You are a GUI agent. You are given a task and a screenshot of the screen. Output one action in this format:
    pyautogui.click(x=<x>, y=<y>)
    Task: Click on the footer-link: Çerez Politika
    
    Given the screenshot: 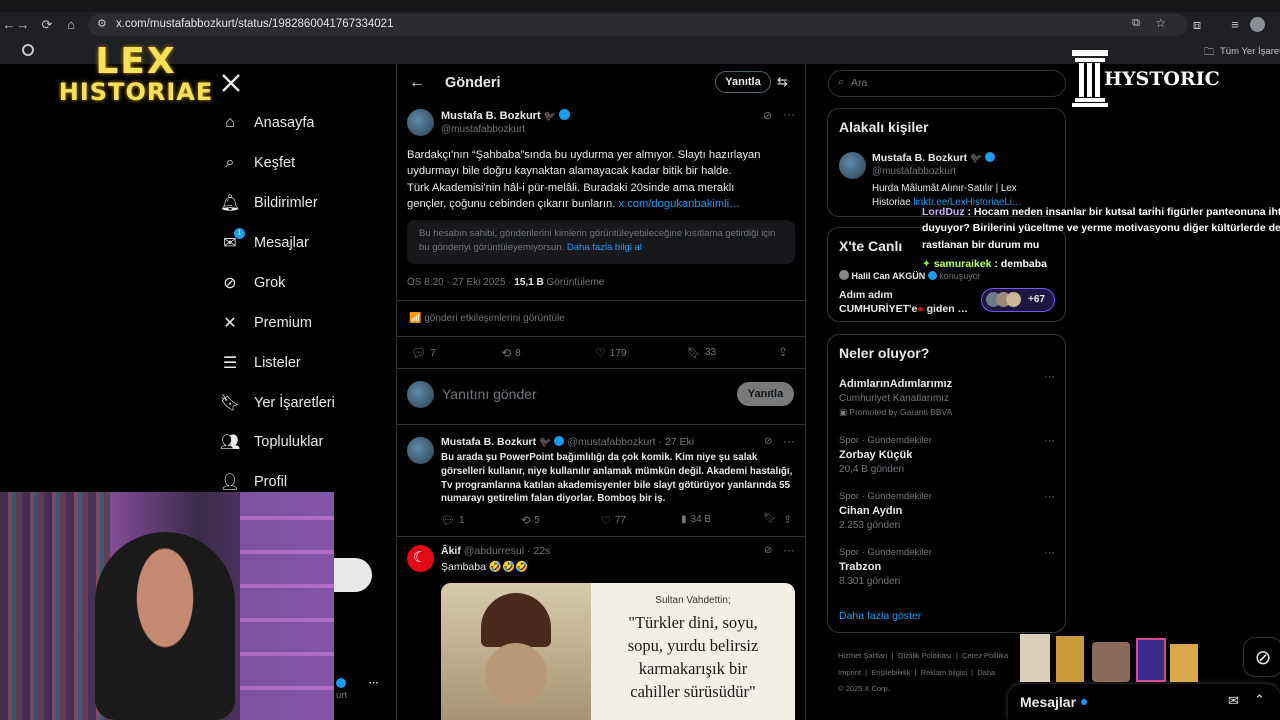 What is the action you would take?
    pyautogui.click(x=985, y=655)
    